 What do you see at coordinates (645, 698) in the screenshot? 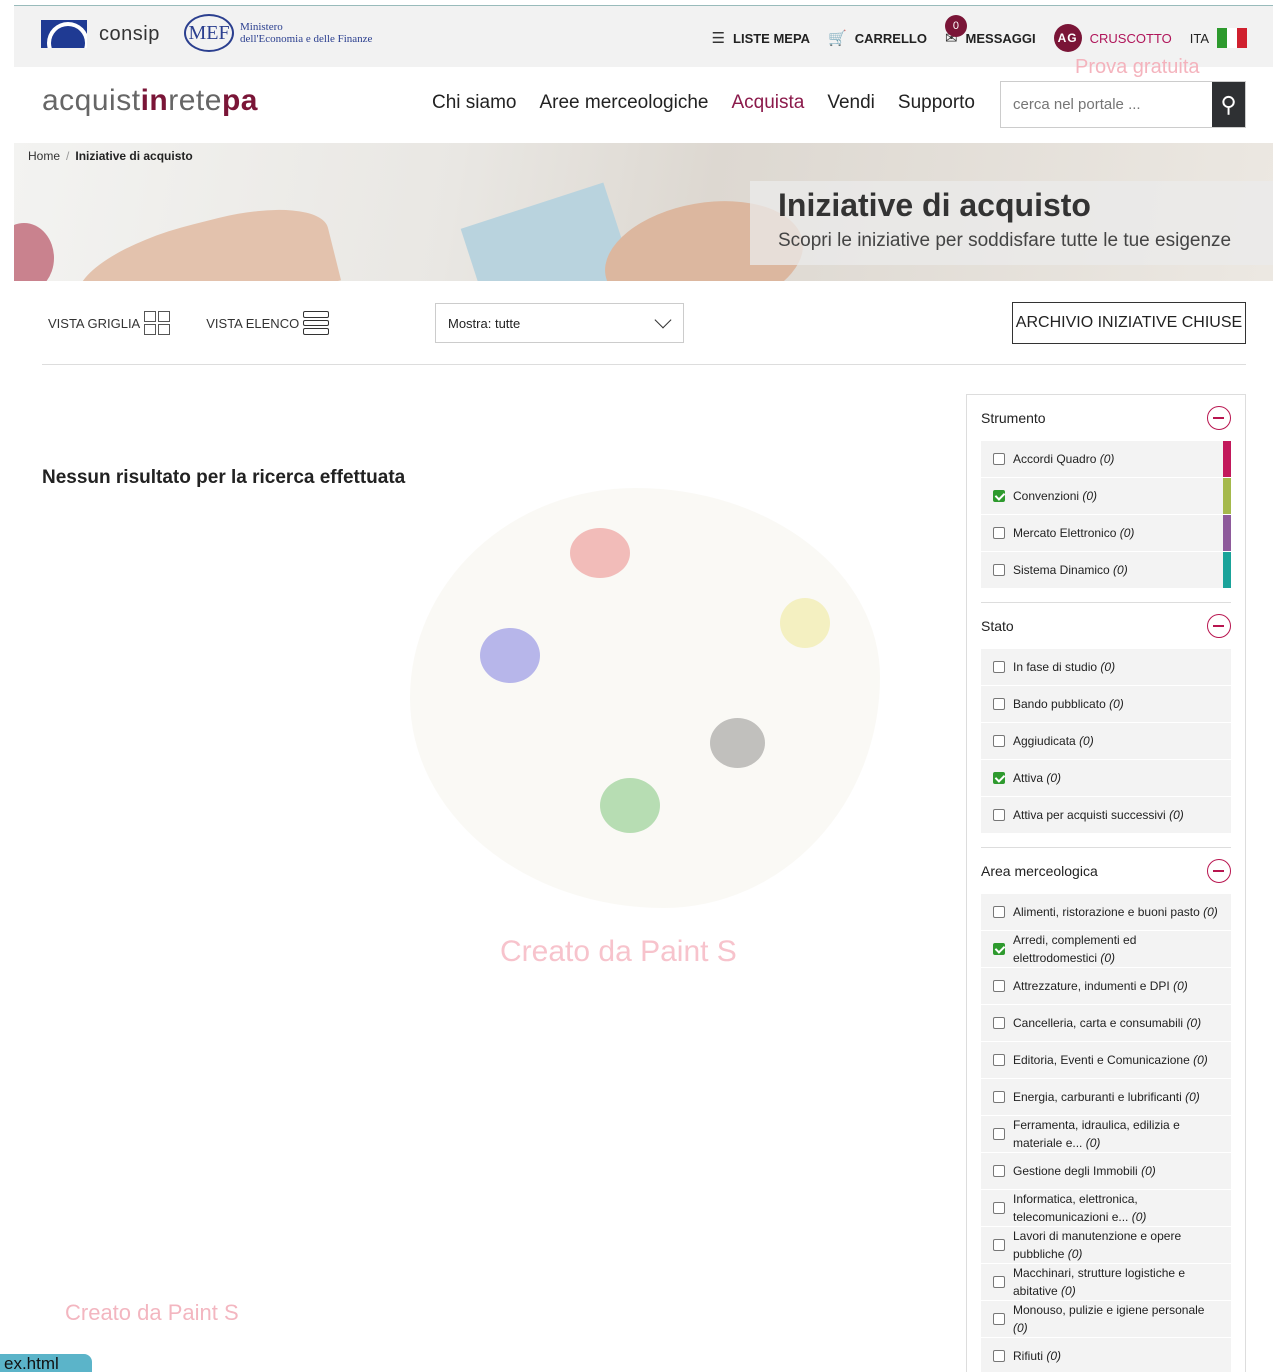
I see `palette-watermark` at bounding box center [645, 698].